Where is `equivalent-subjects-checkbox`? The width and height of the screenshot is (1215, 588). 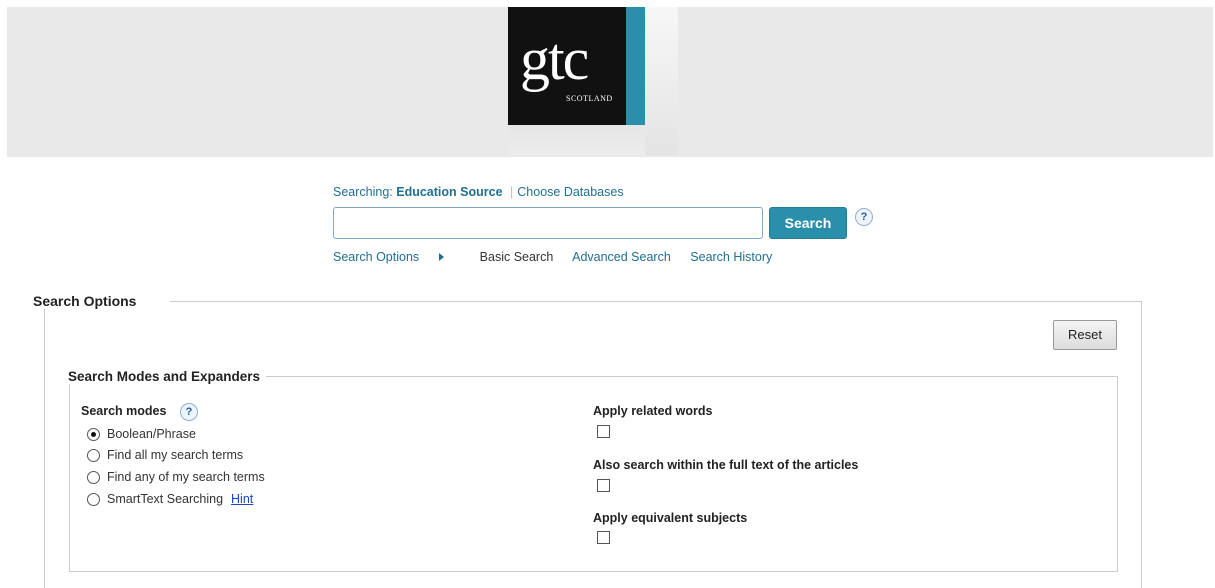
equivalent-subjects-checkbox is located at coordinates (603, 537).